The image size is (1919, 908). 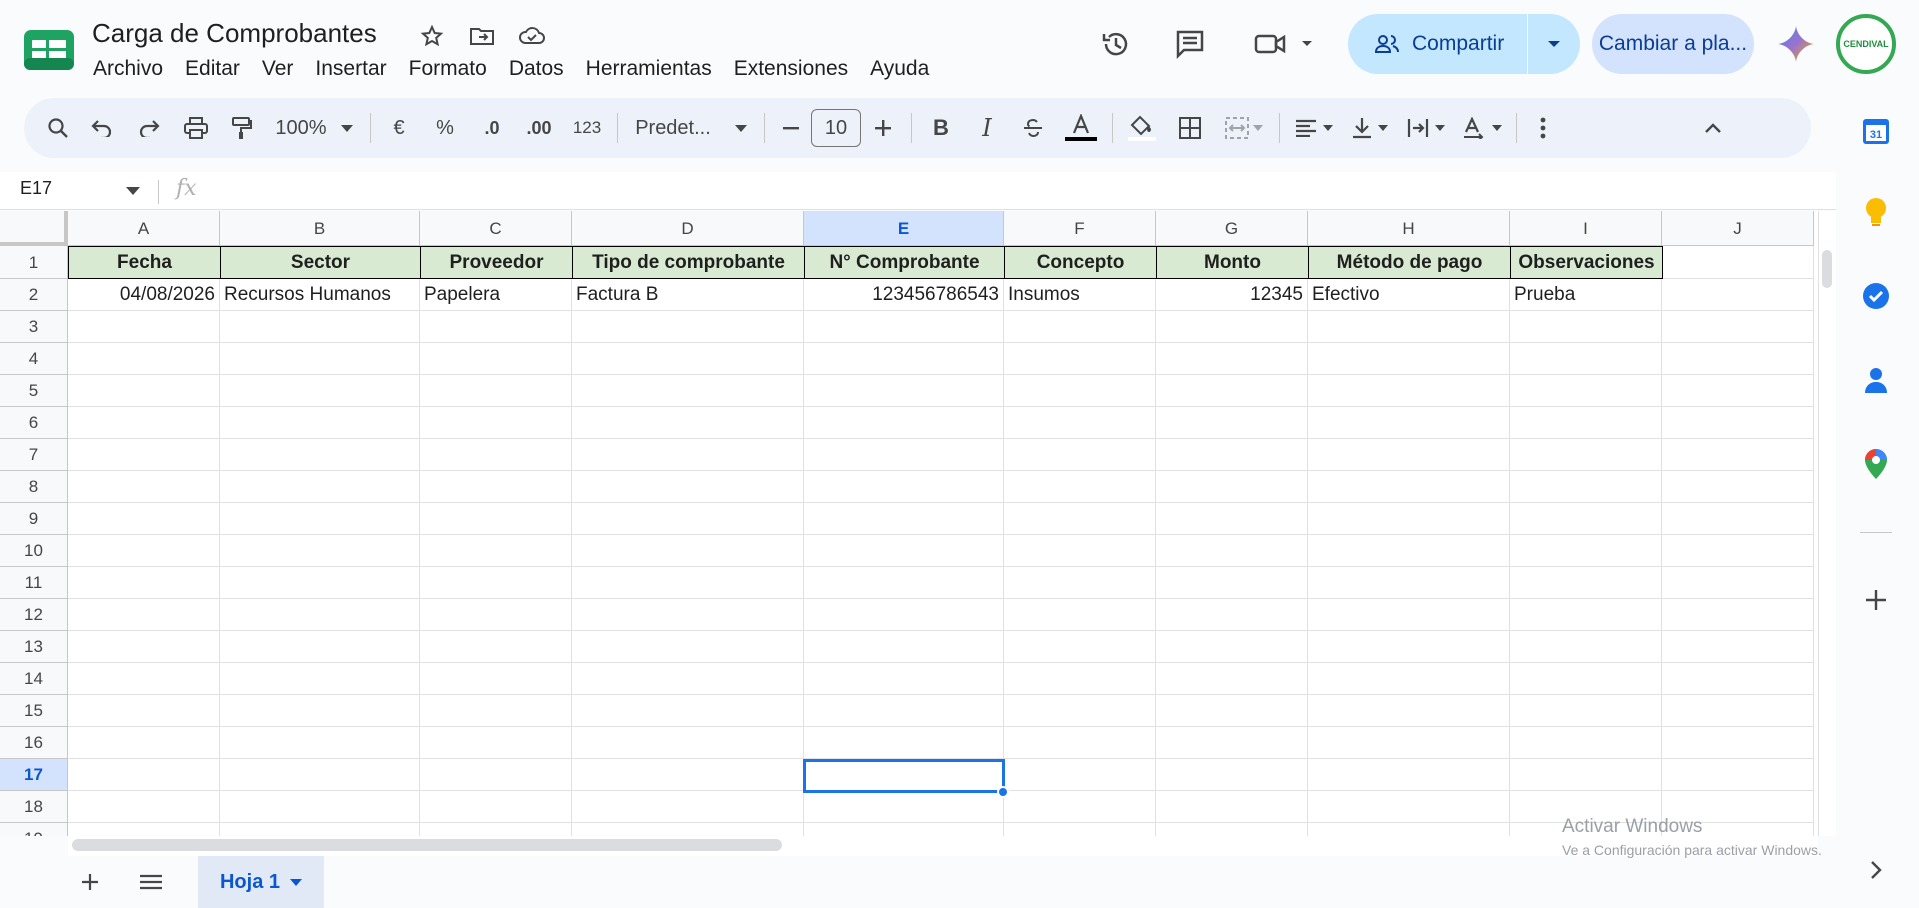 What do you see at coordinates (427, 845) in the screenshot?
I see `horizontal-scroll-thumb` at bounding box center [427, 845].